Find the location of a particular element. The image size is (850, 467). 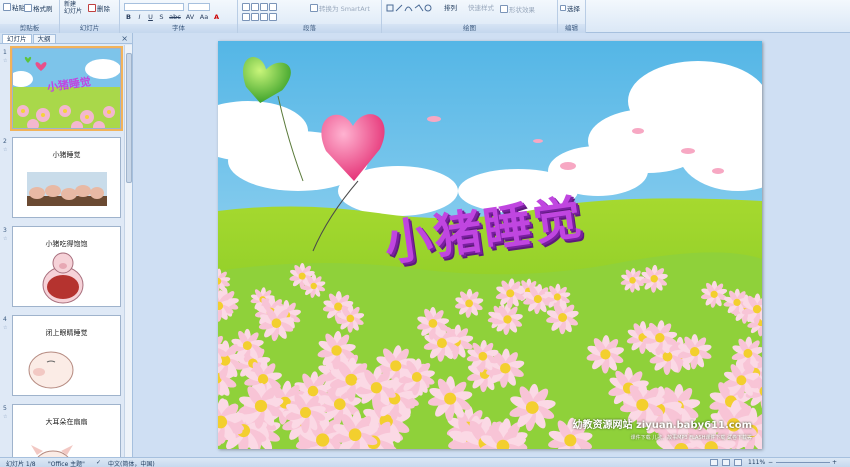

underline-button: U is located at coordinates (150, 17).